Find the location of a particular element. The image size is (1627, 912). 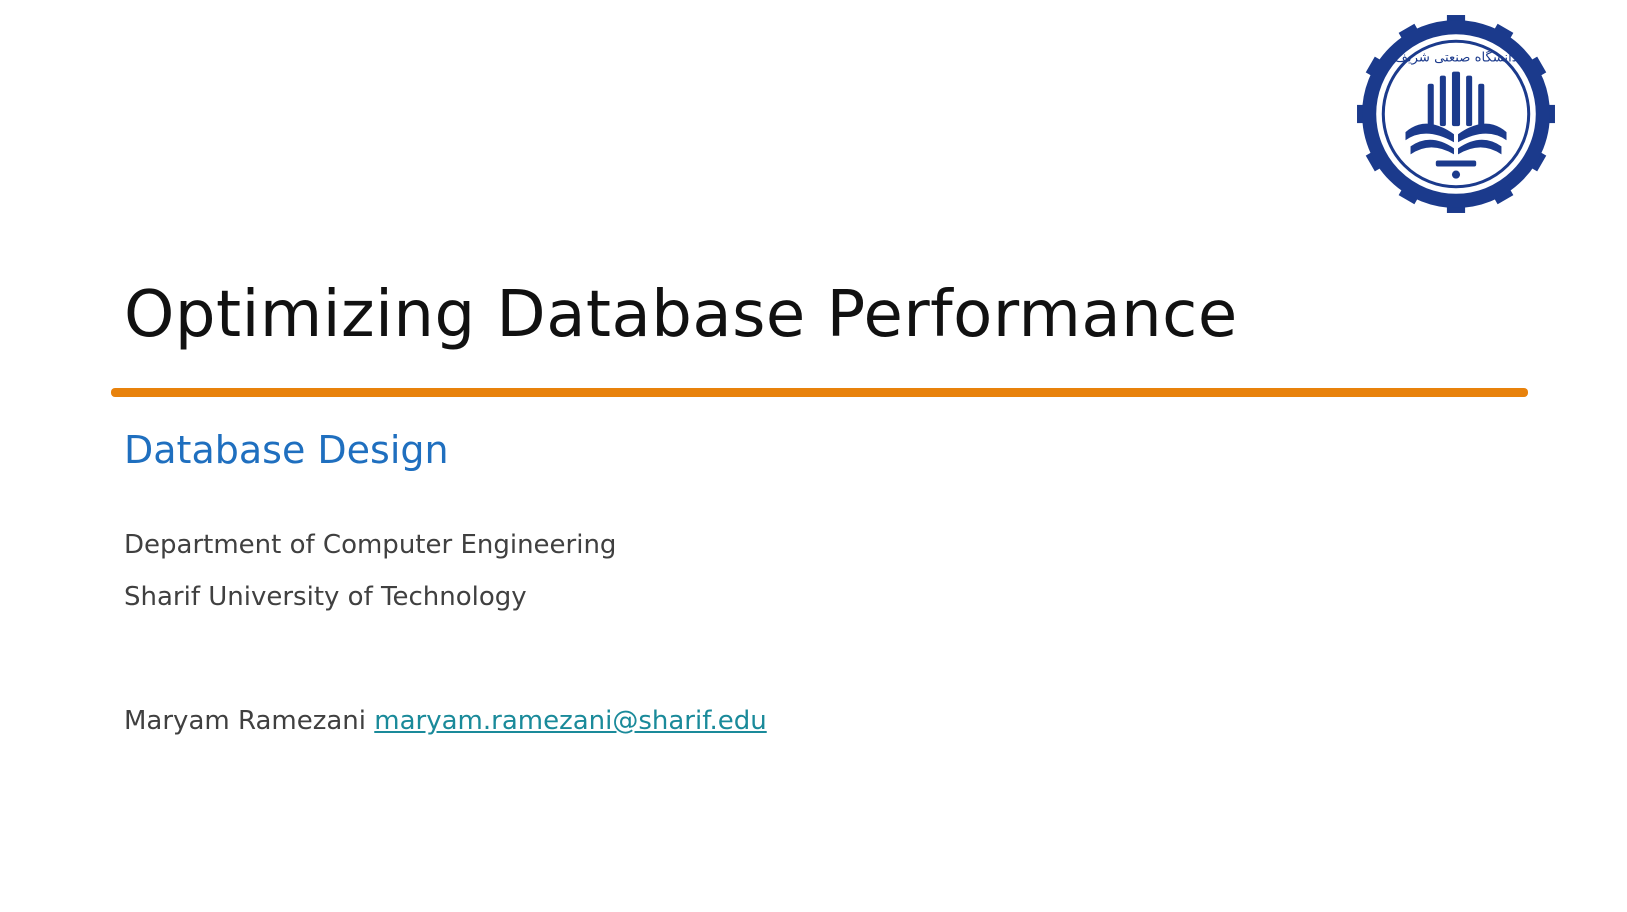

author-email-link: maryam.ramezani@sharif.edu is located at coordinates (570, 721).